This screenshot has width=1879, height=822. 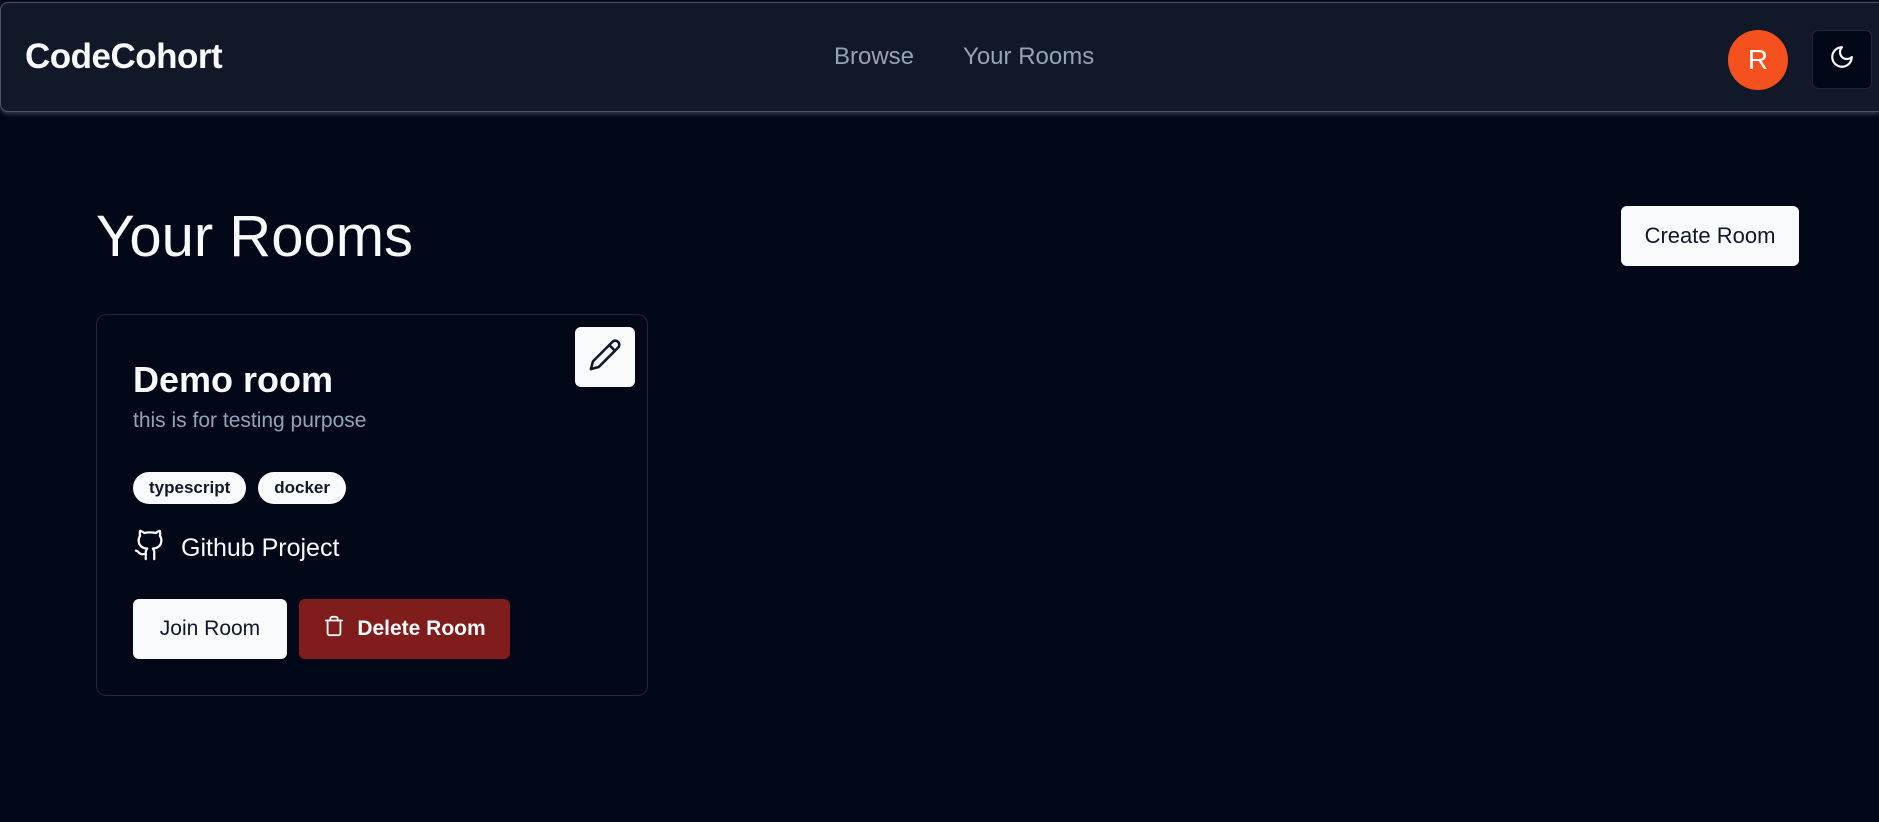 I want to click on delete-room-button: Delete Room, so click(x=404, y=629).